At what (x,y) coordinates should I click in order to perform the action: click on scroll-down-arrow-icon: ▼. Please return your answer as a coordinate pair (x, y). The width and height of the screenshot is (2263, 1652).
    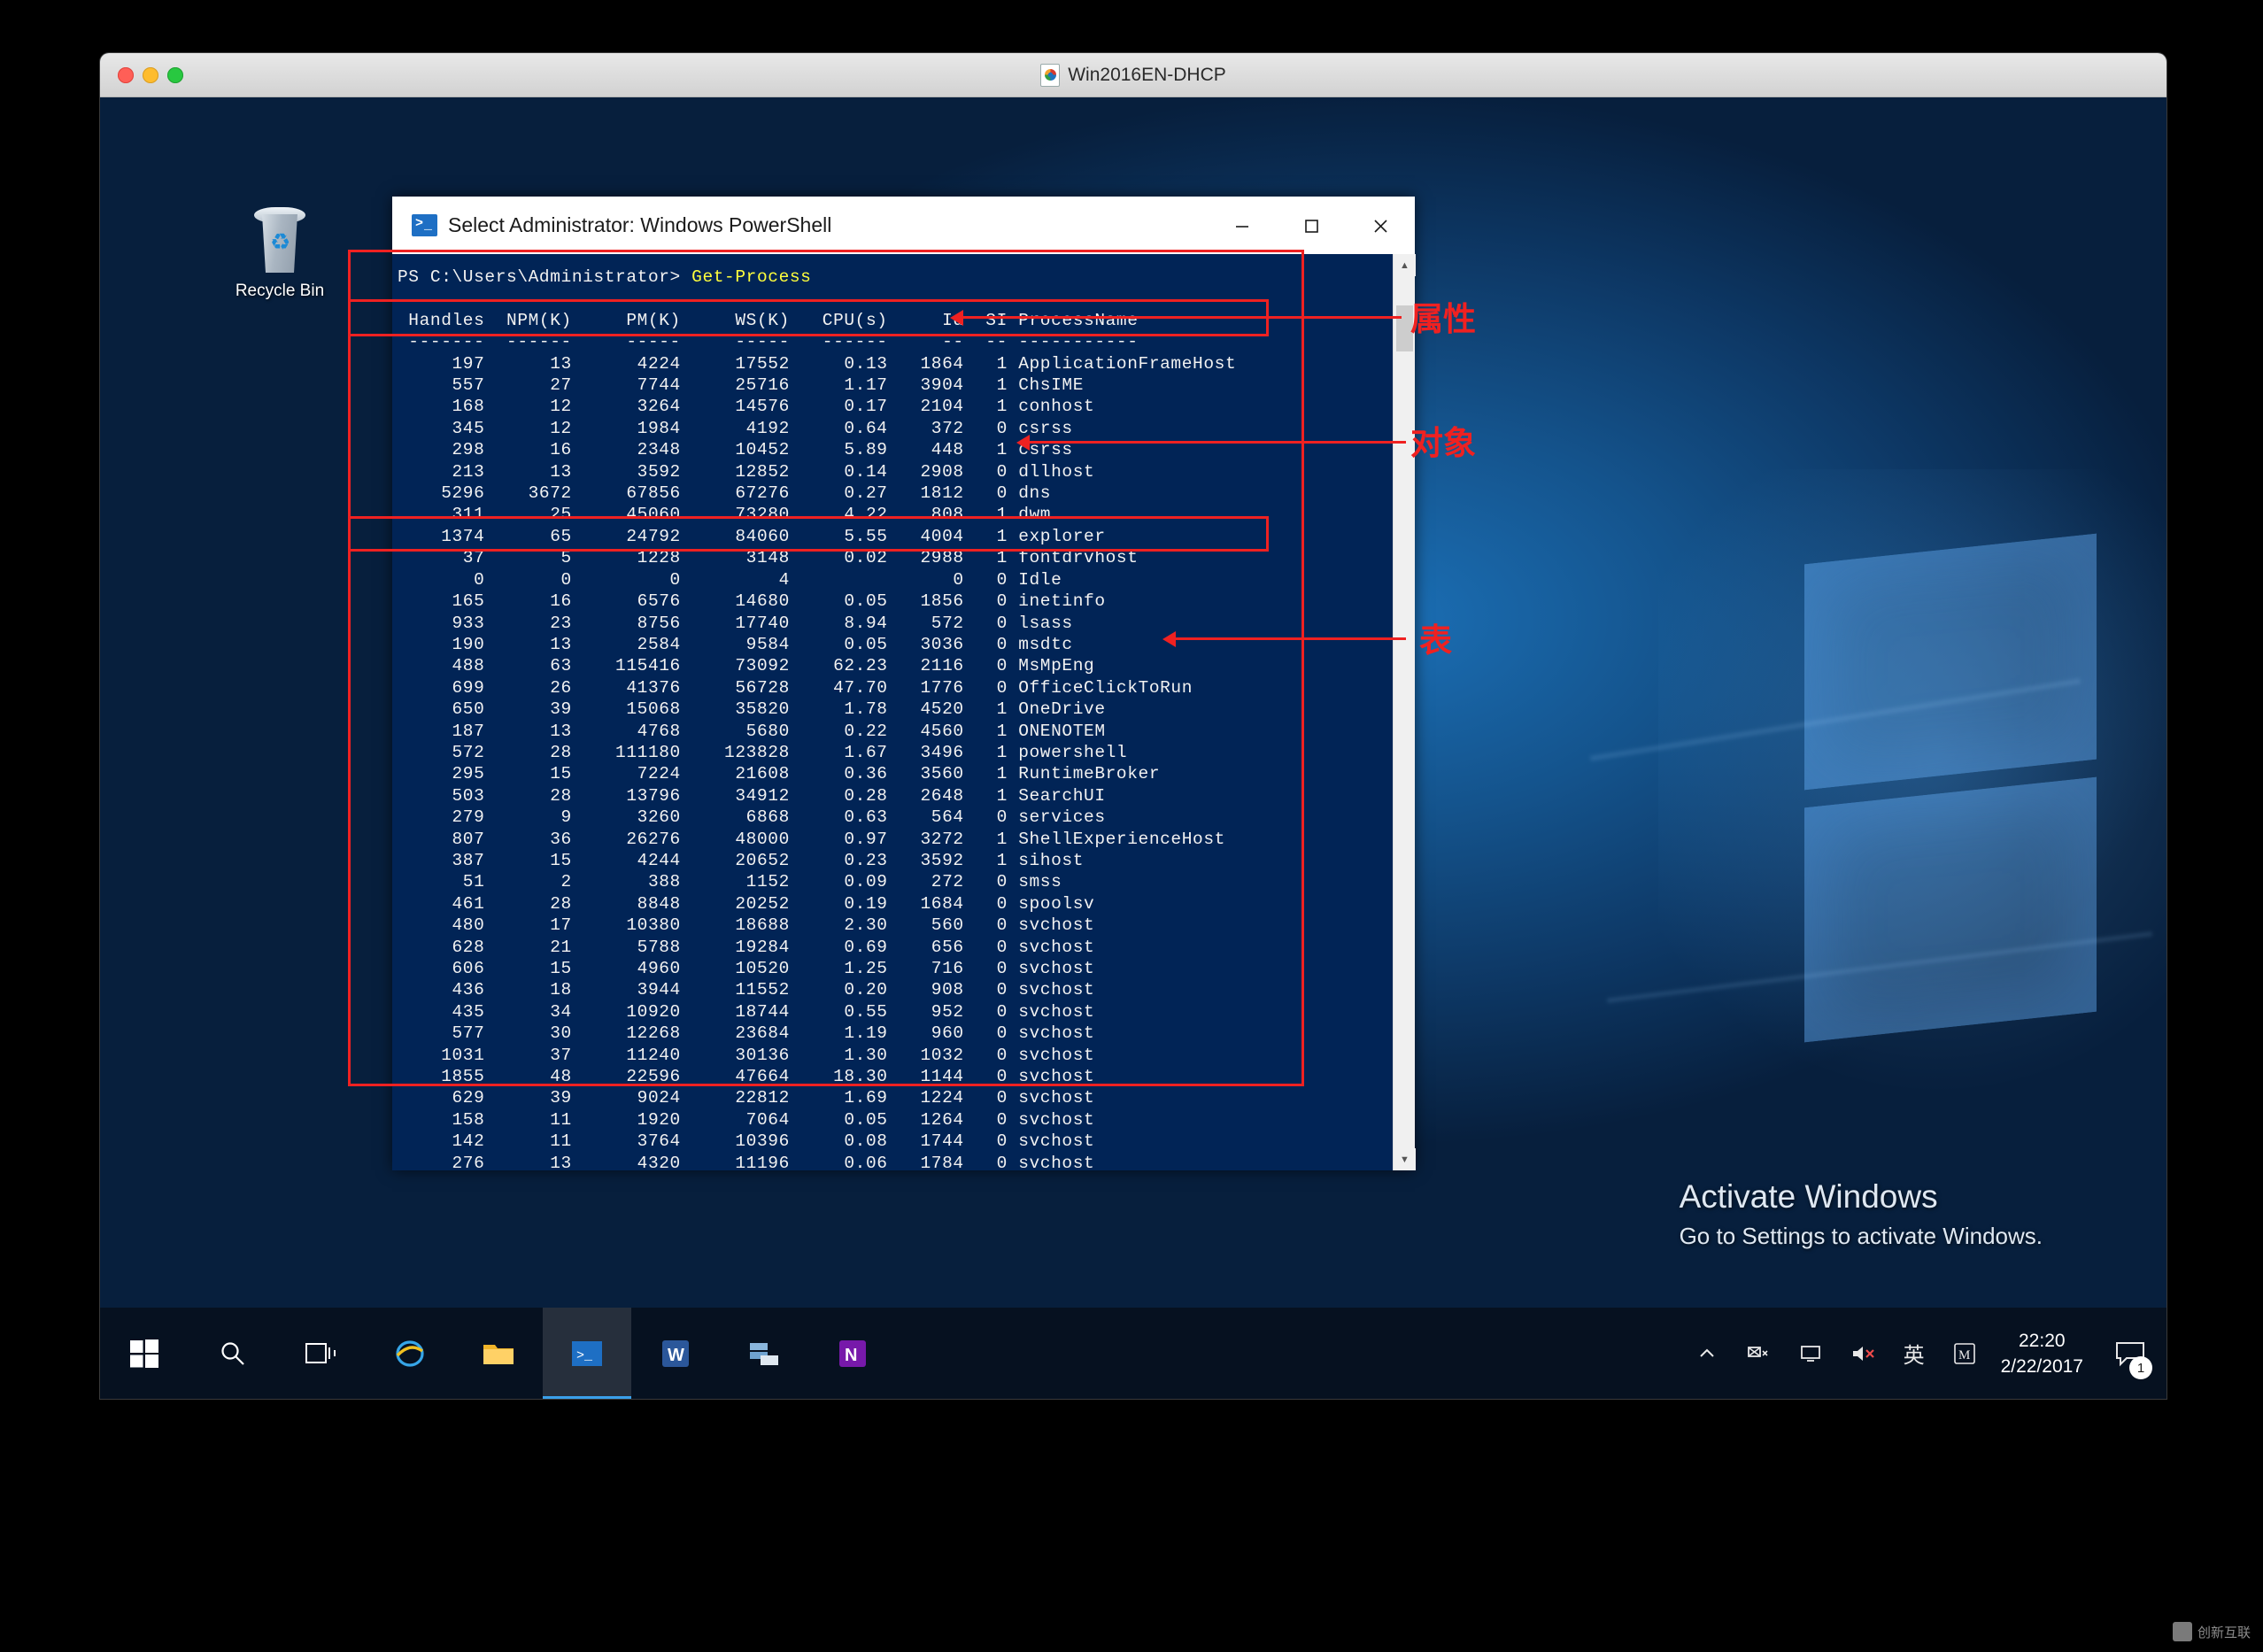
    Looking at the image, I should click on (1405, 1159).